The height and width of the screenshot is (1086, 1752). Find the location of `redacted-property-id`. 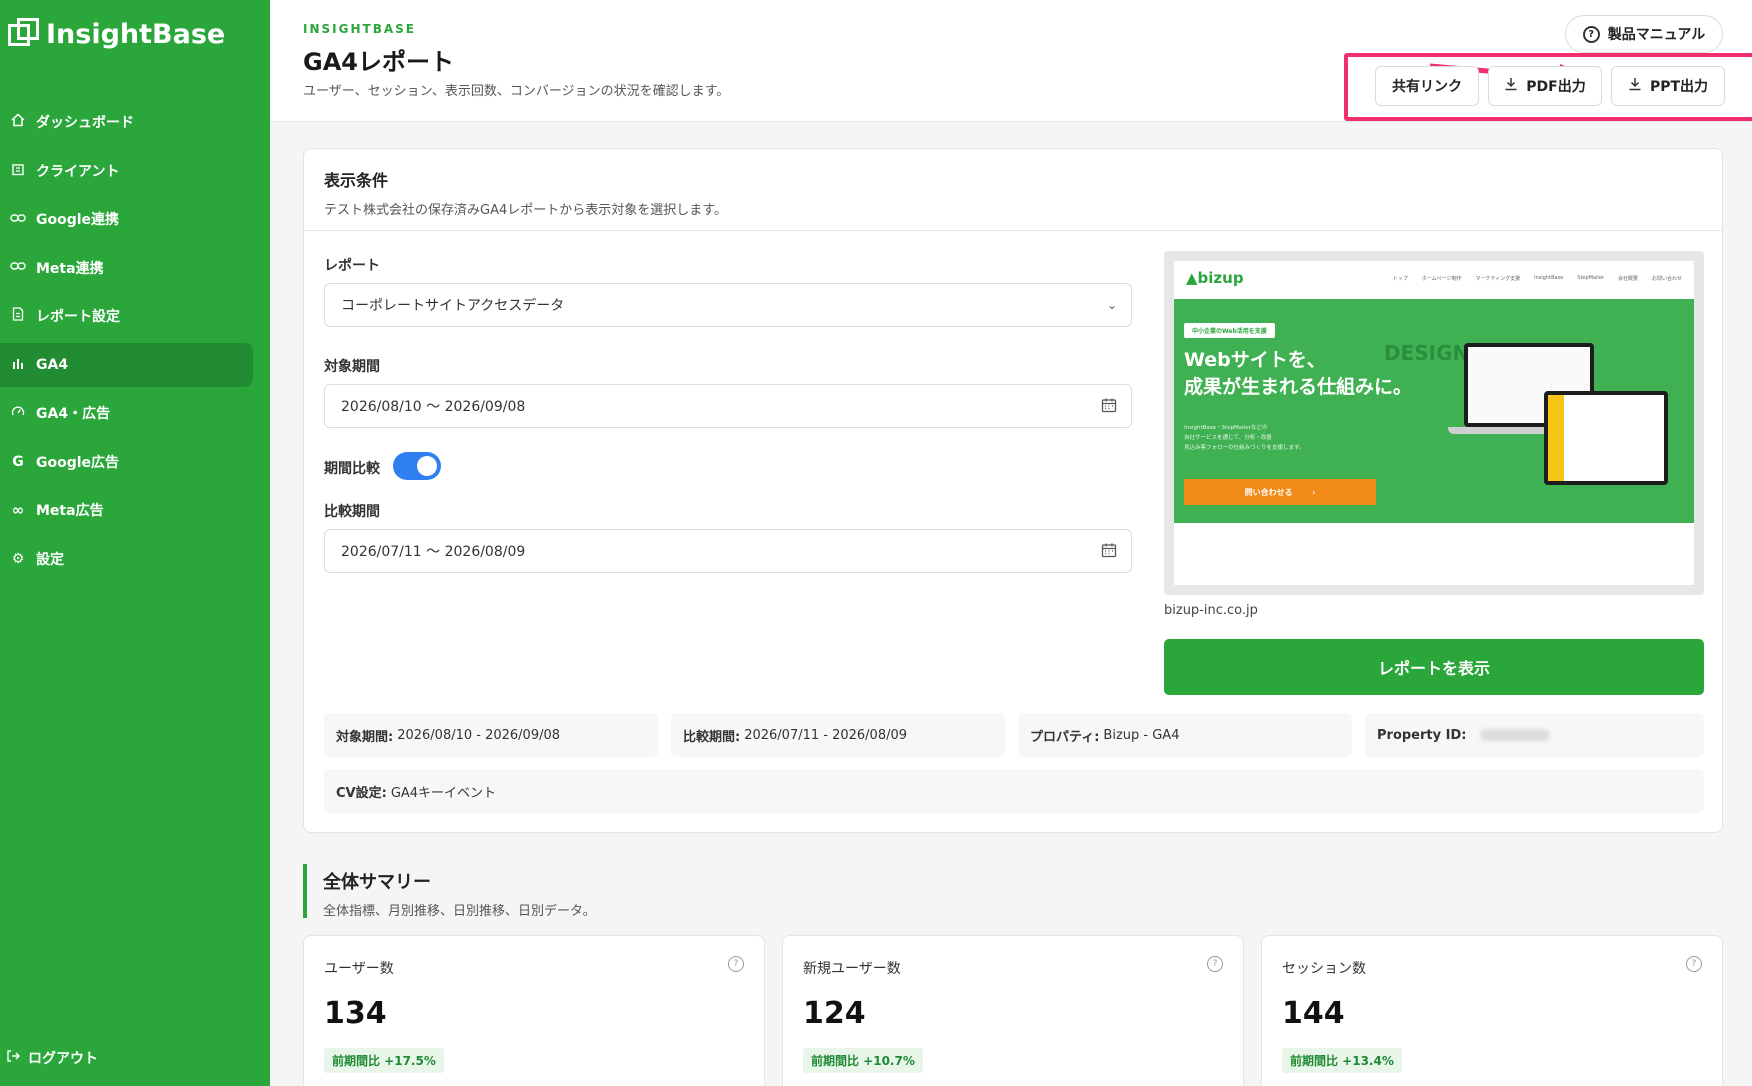

redacted-property-id is located at coordinates (1515, 735).